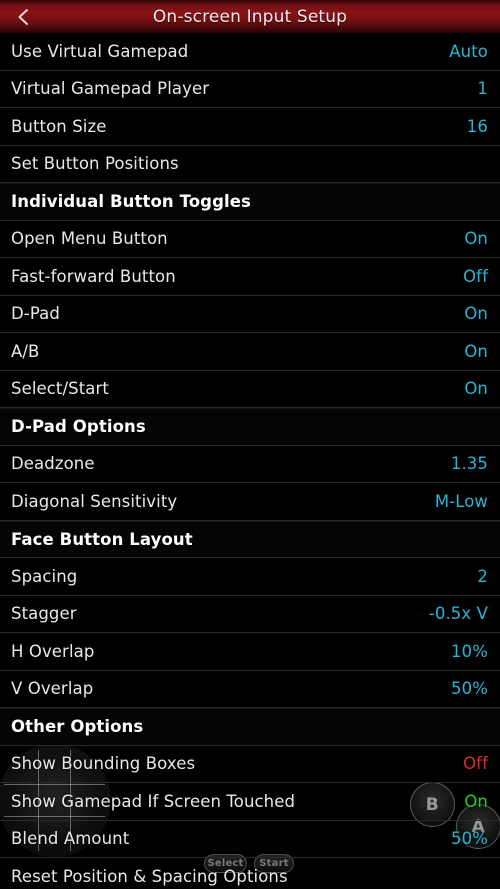 The height and width of the screenshot is (889, 500). What do you see at coordinates (89, 239) in the screenshot?
I see `setting-label: Open Menu Button` at bounding box center [89, 239].